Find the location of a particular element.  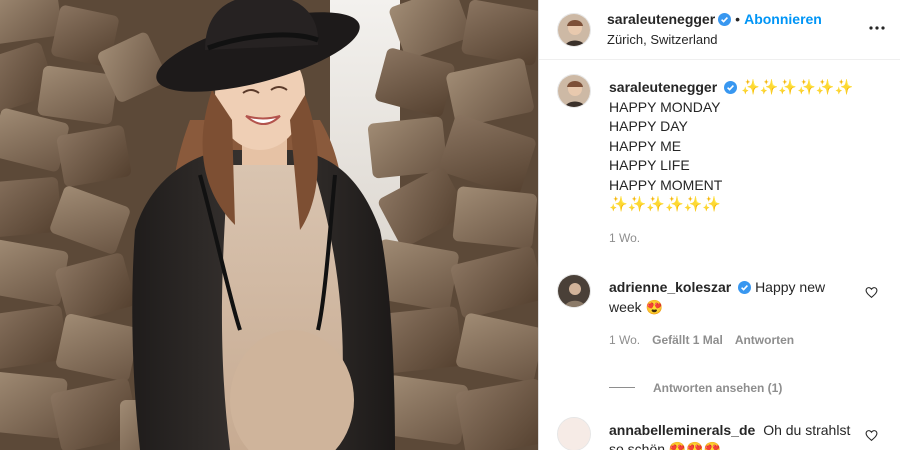

view-replies-label: Antworten ansehen (1) is located at coordinates (718, 387).